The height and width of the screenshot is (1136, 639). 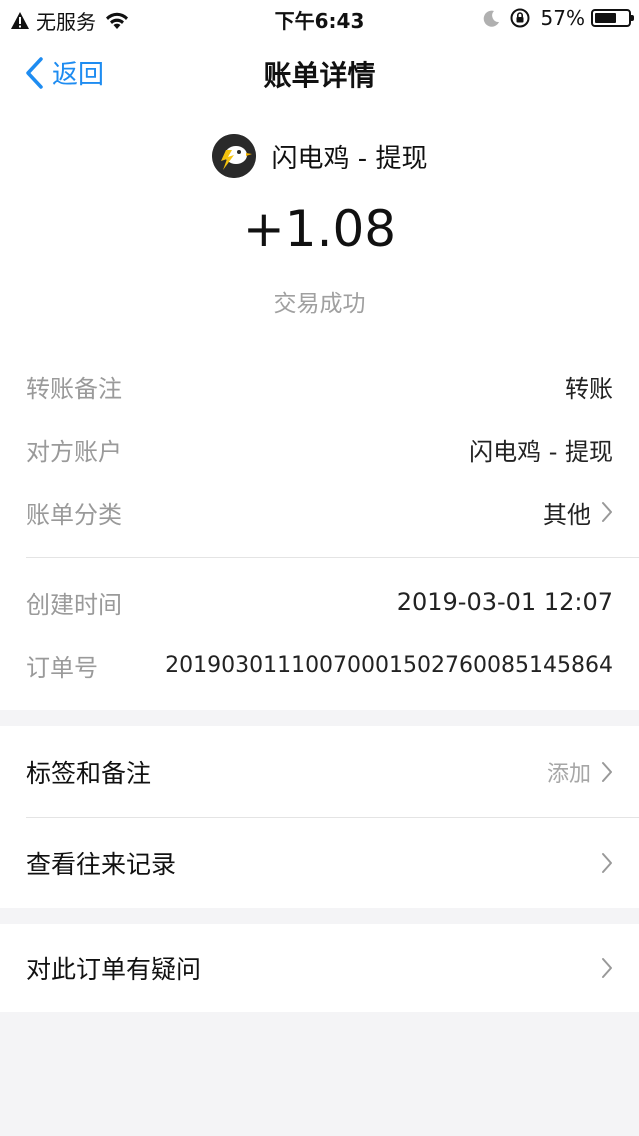 What do you see at coordinates (319, 18) in the screenshot?
I see `status-bar: 无服务 下午6:43 57%` at bounding box center [319, 18].